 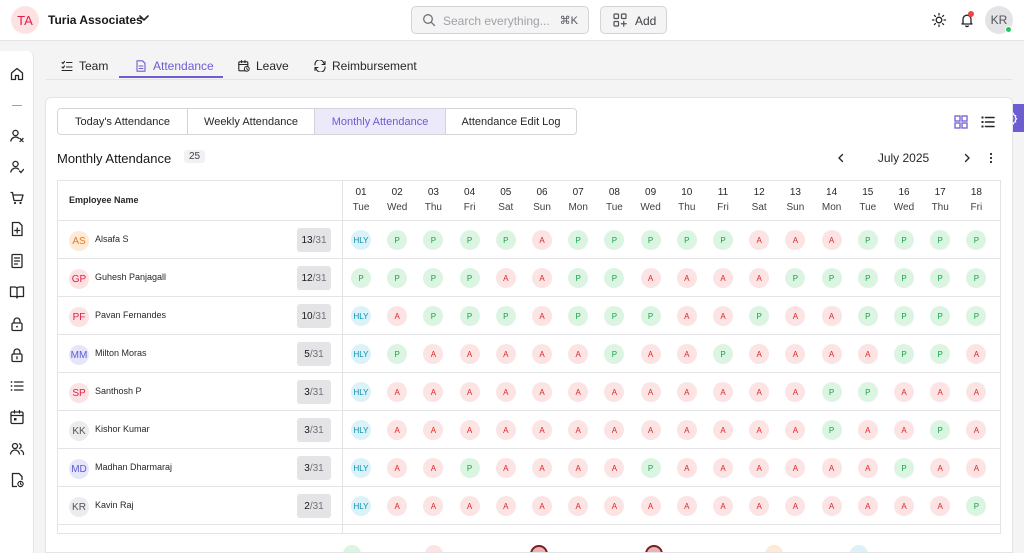 What do you see at coordinates (84, 65) in the screenshot?
I see `tab-team: Team` at bounding box center [84, 65].